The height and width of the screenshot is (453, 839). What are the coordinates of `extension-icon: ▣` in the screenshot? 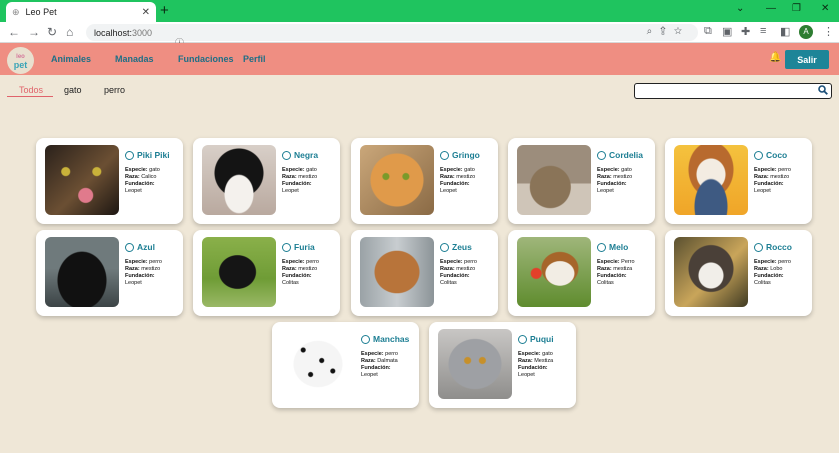 It's located at (727, 31).